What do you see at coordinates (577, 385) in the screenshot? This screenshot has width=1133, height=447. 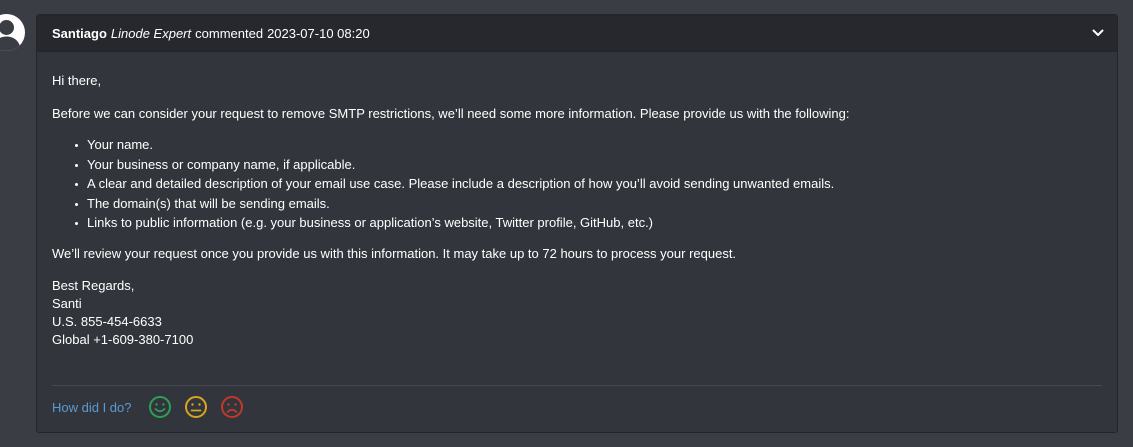 I see `rating-divider` at bounding box center [577, 385].